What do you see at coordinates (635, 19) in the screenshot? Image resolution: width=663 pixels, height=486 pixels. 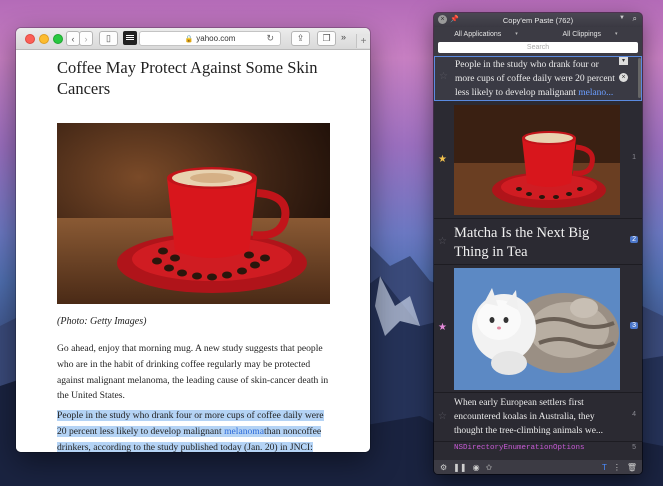 I see `search-icon: ⌕` at bounding box center [635, 19].